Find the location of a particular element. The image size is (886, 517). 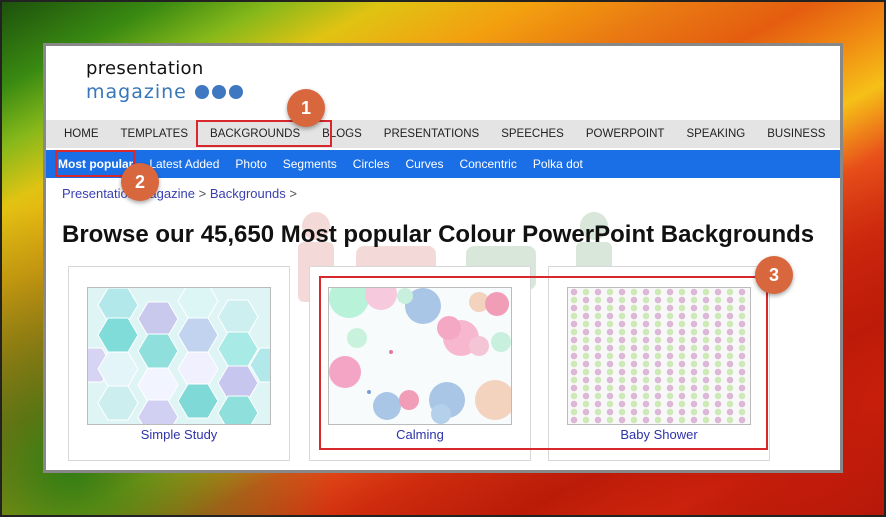

subnav-polka-dot: Polka dot is located at coordinates (558, 164).